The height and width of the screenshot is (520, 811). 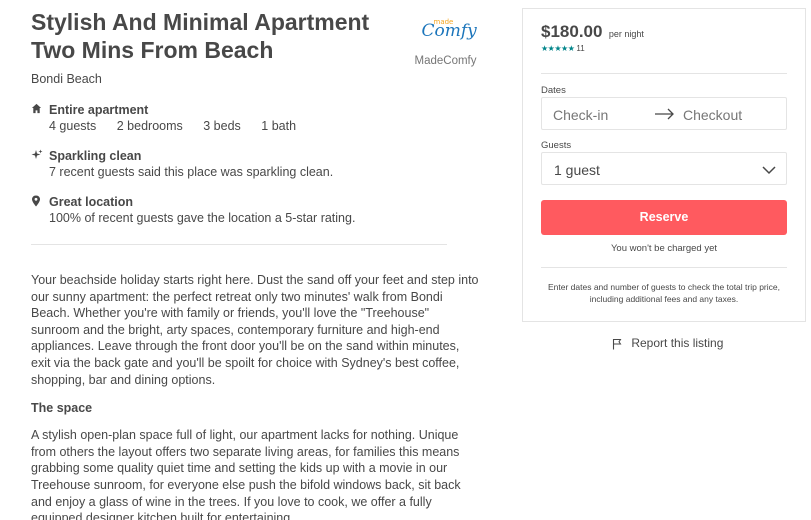 I want to click on arrow-right-icon, so click(x=665, y=114).